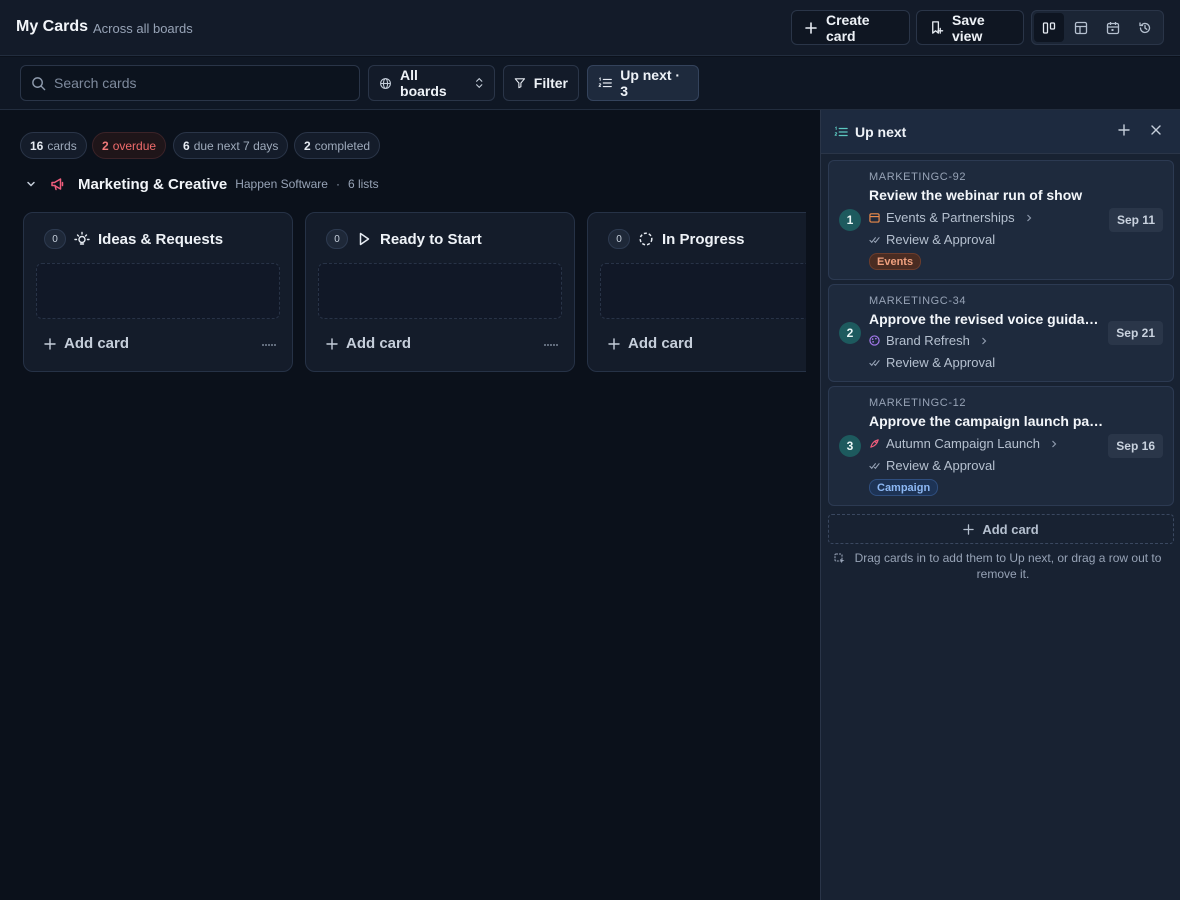 The height and width of the screenshot is (900, 1180). Describe the element at coordinates (342, 145) in the screenshot. I see `stat-label: completed` at that location.